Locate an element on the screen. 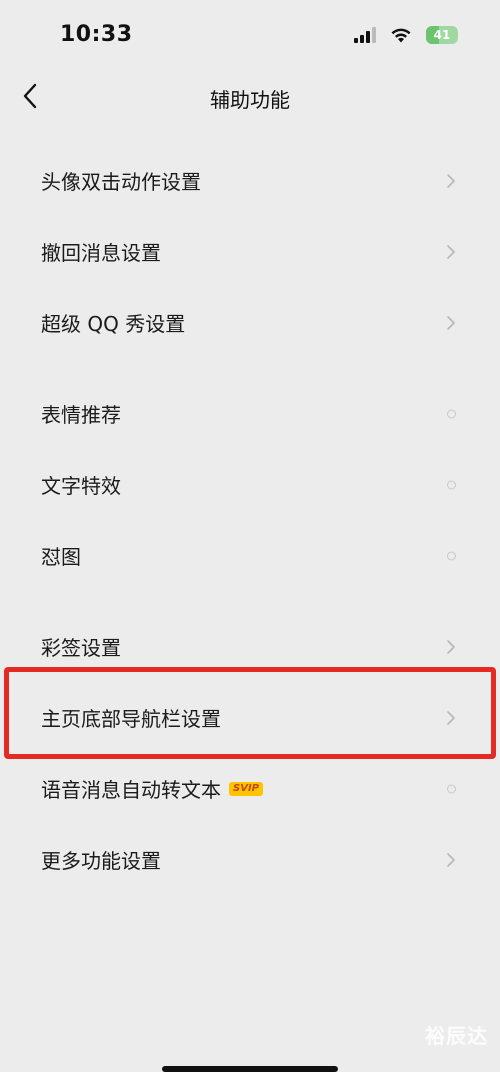 This screenshot has width=500, height=1072. setting-label: 撤回消息设置 is located at coordinates (101, 253).